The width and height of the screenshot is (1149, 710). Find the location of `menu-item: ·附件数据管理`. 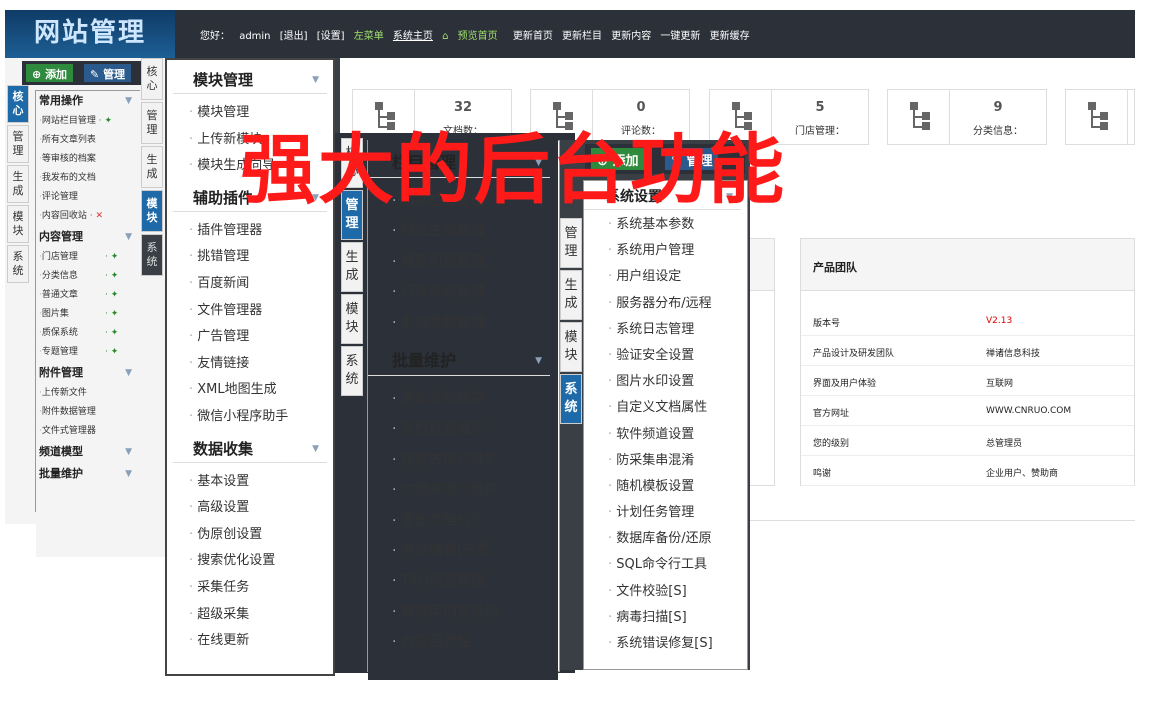

menu-item: ·附件数据管理 is located at coordinates (87, 412).